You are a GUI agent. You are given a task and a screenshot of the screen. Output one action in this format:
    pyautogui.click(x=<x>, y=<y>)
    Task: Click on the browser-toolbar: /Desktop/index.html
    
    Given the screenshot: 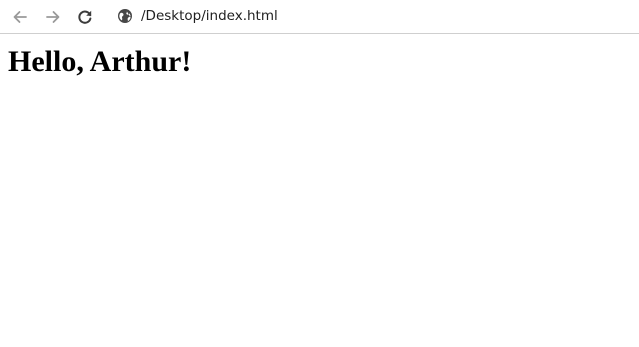 What is the action you would take?
    pyautogui.click(x=319, y=17)
    